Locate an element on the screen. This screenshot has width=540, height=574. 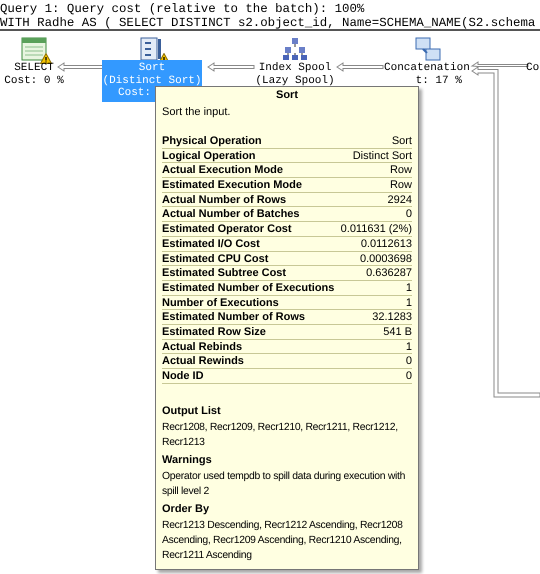
property-value: 2924 is located at coordinates (400, 199).